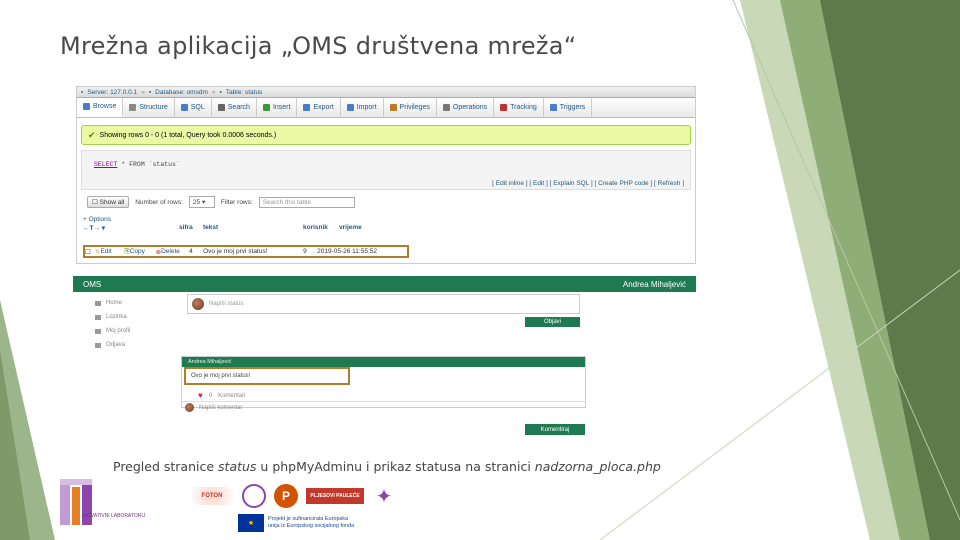 This screenshot has height=540, width=960. What do you see at coordinates (384, 407) in the screenshot?
I see `comment-input: Napiši komentar` at bounding box center [384, 407].